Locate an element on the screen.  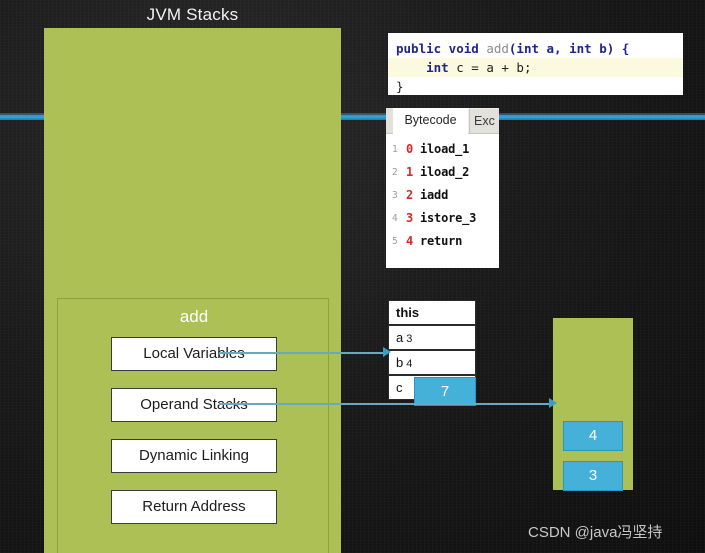
code-method-name: add is located at coordinates (493, 48).